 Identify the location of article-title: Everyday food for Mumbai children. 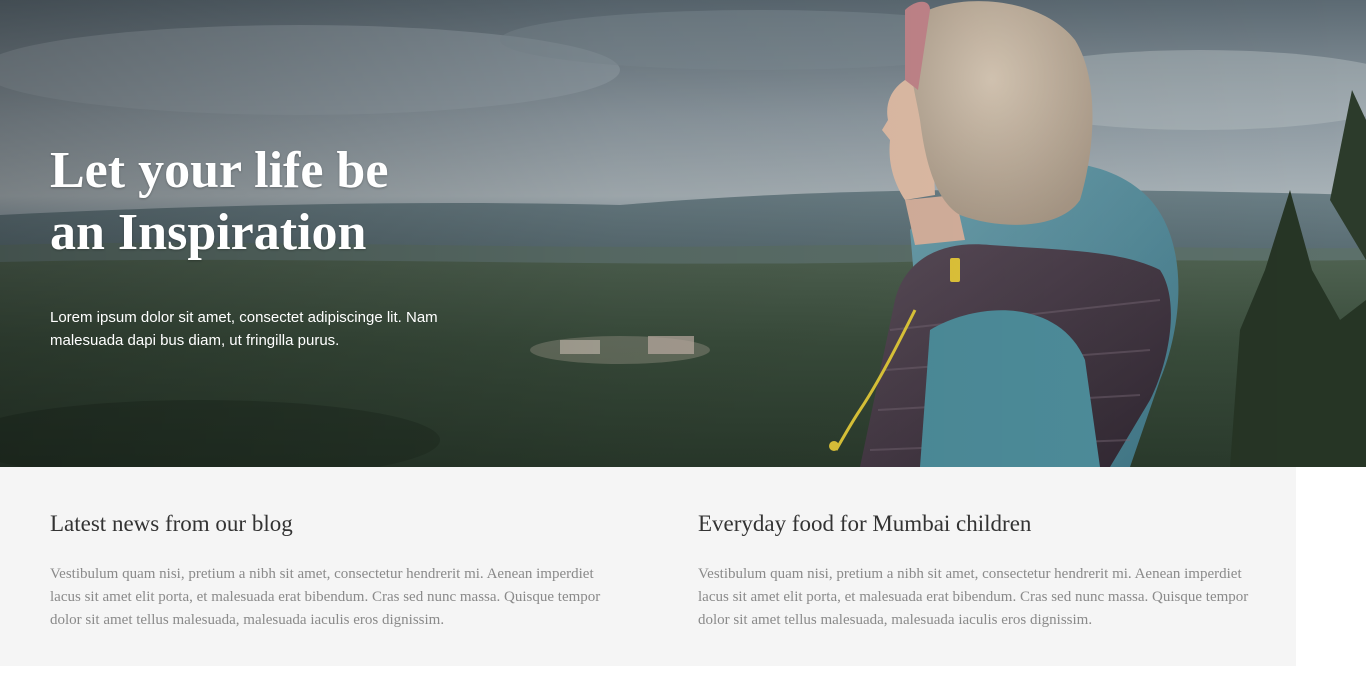
(978, 524).